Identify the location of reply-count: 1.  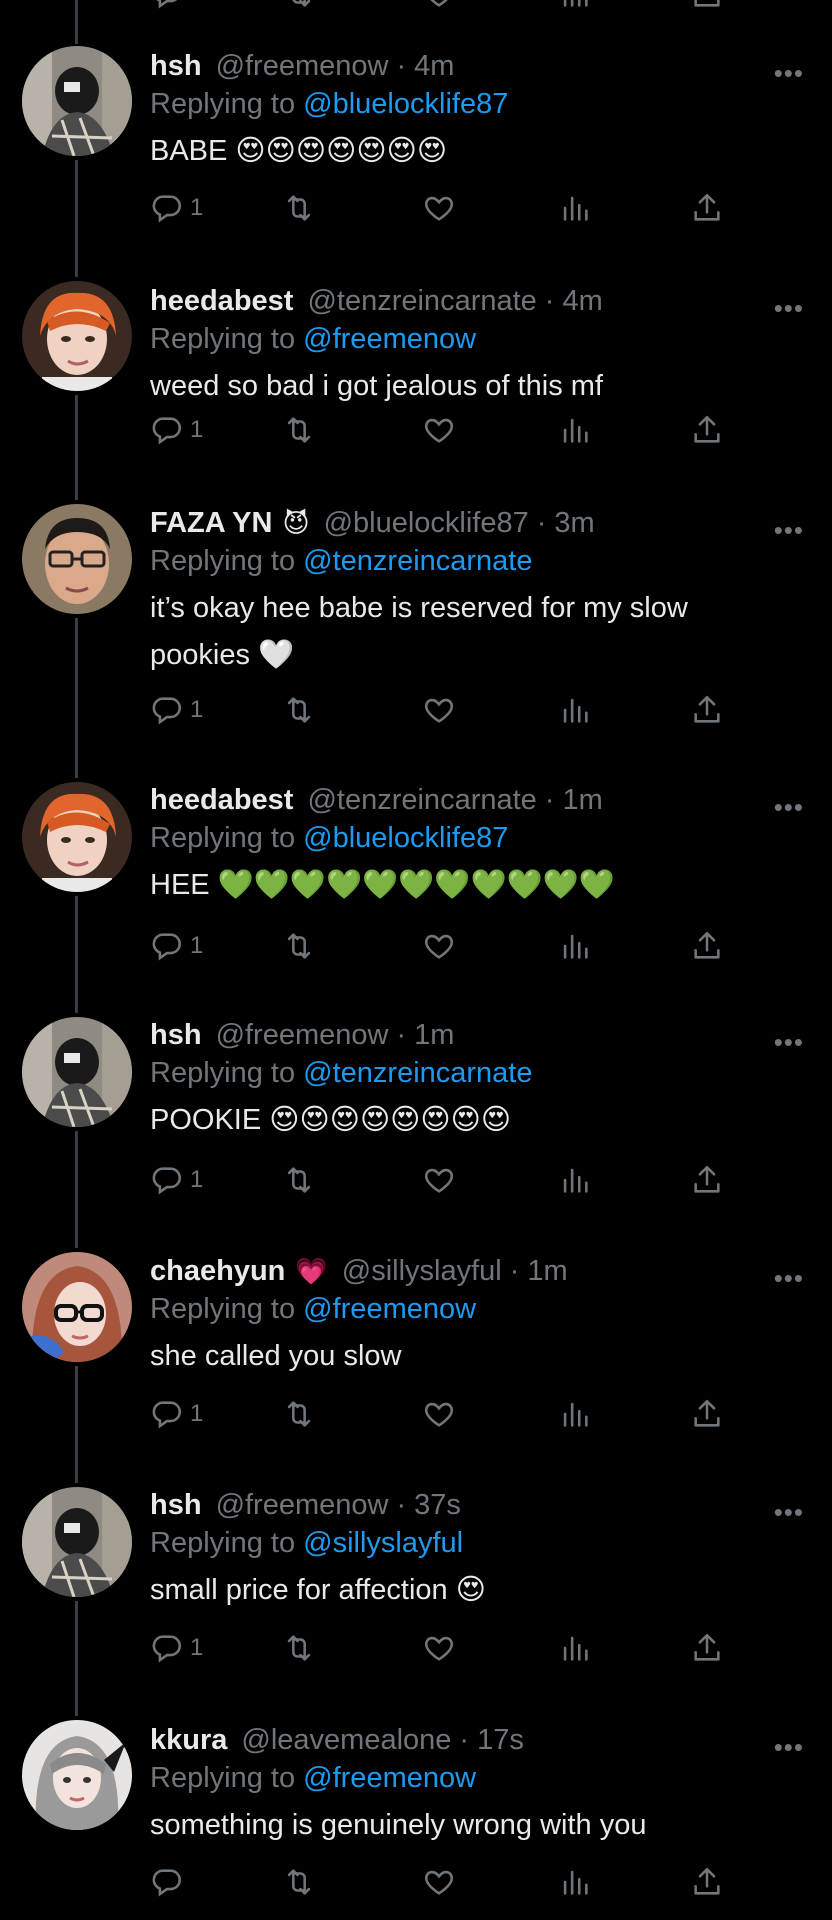
(197, 1413).